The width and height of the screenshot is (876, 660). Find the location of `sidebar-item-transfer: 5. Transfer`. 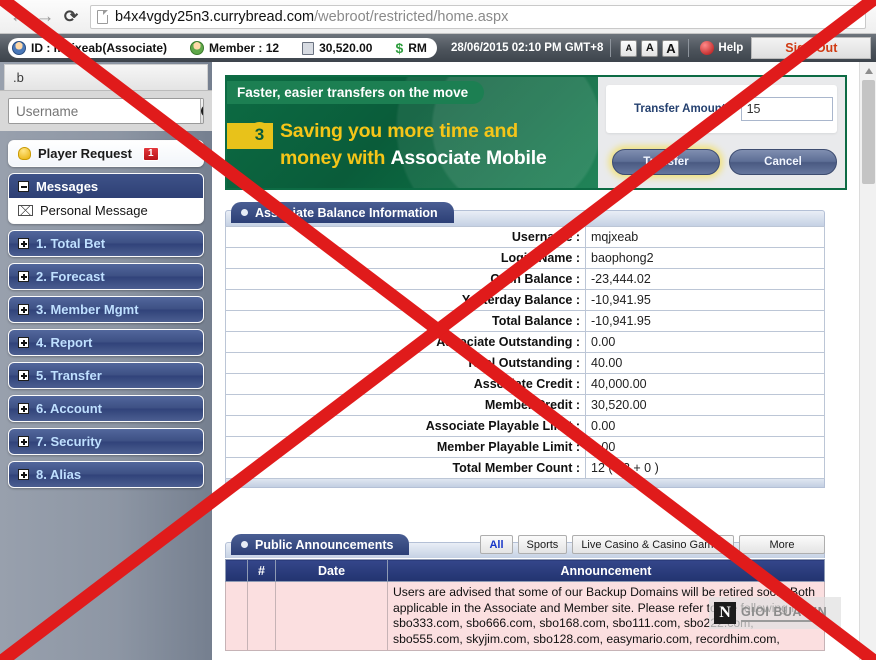

sidebar-item-transfer: 5. Transfer is located at coordinates (106, 375).